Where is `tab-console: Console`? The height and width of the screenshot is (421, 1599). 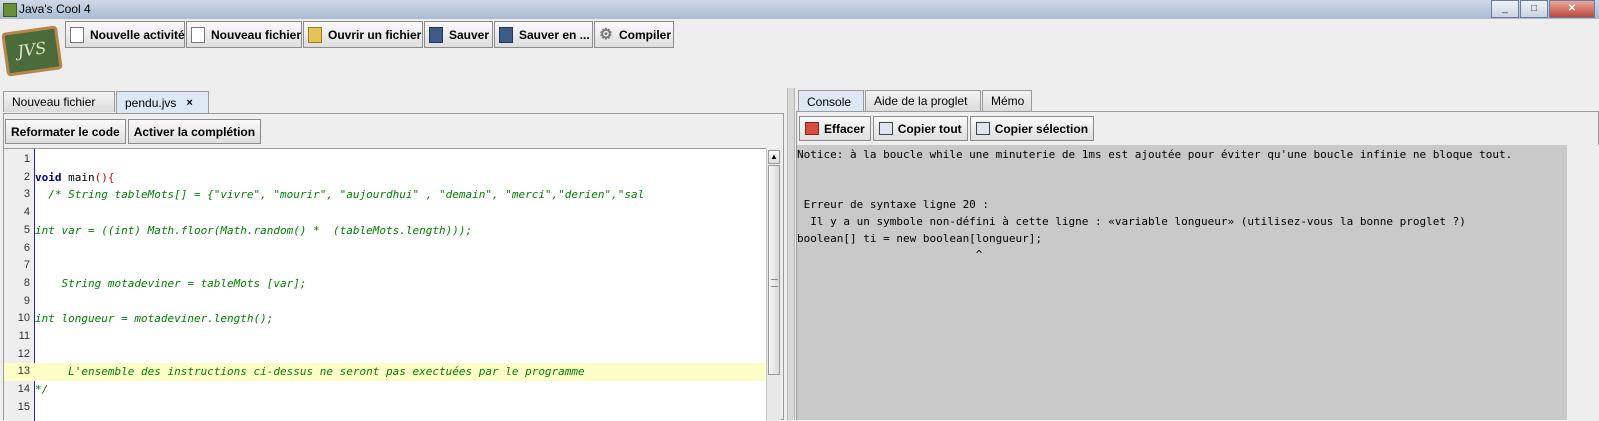 tab-console: Console is located at coordinates (831, 101).